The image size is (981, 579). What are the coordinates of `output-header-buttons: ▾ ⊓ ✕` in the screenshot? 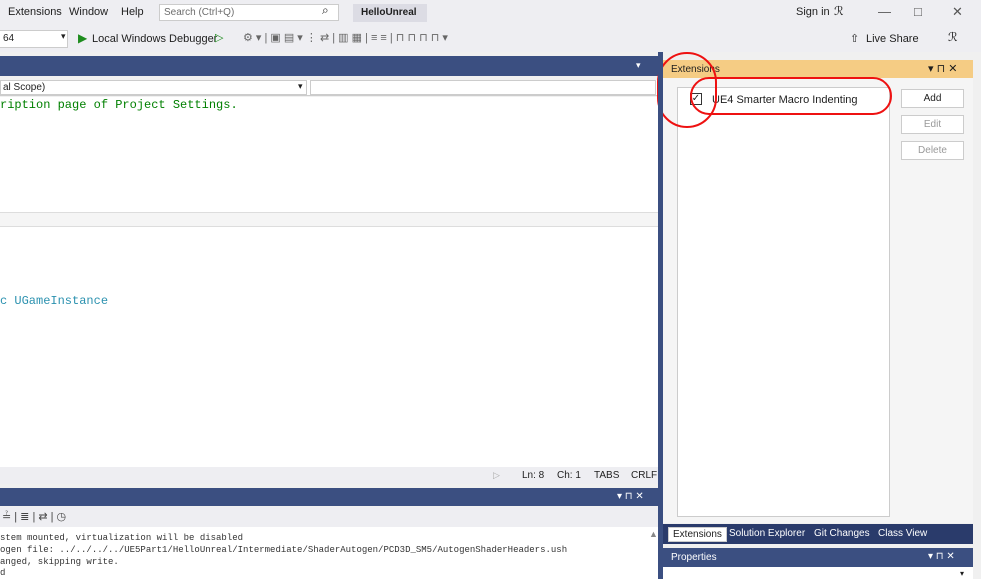 It's located at (630, 496).